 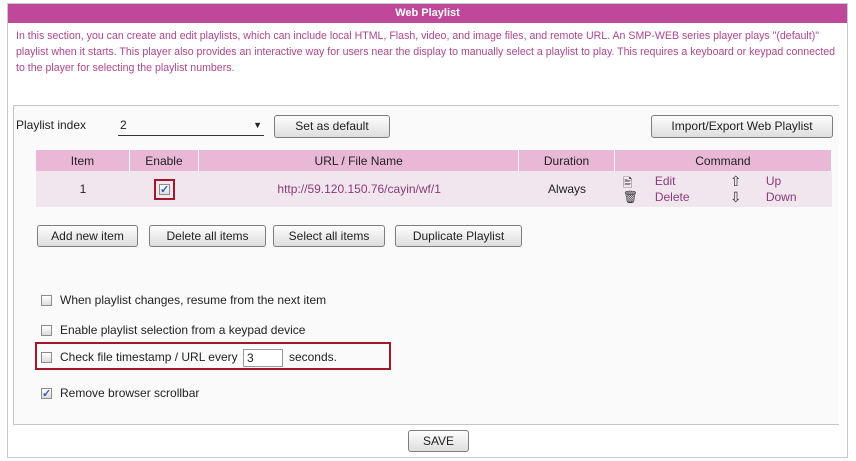 What do you see at coordinates (149, 357) in the screenshot?
I see `check-timestamp-label: Check file timestamp / URL every` at bounding box center [149, 357].